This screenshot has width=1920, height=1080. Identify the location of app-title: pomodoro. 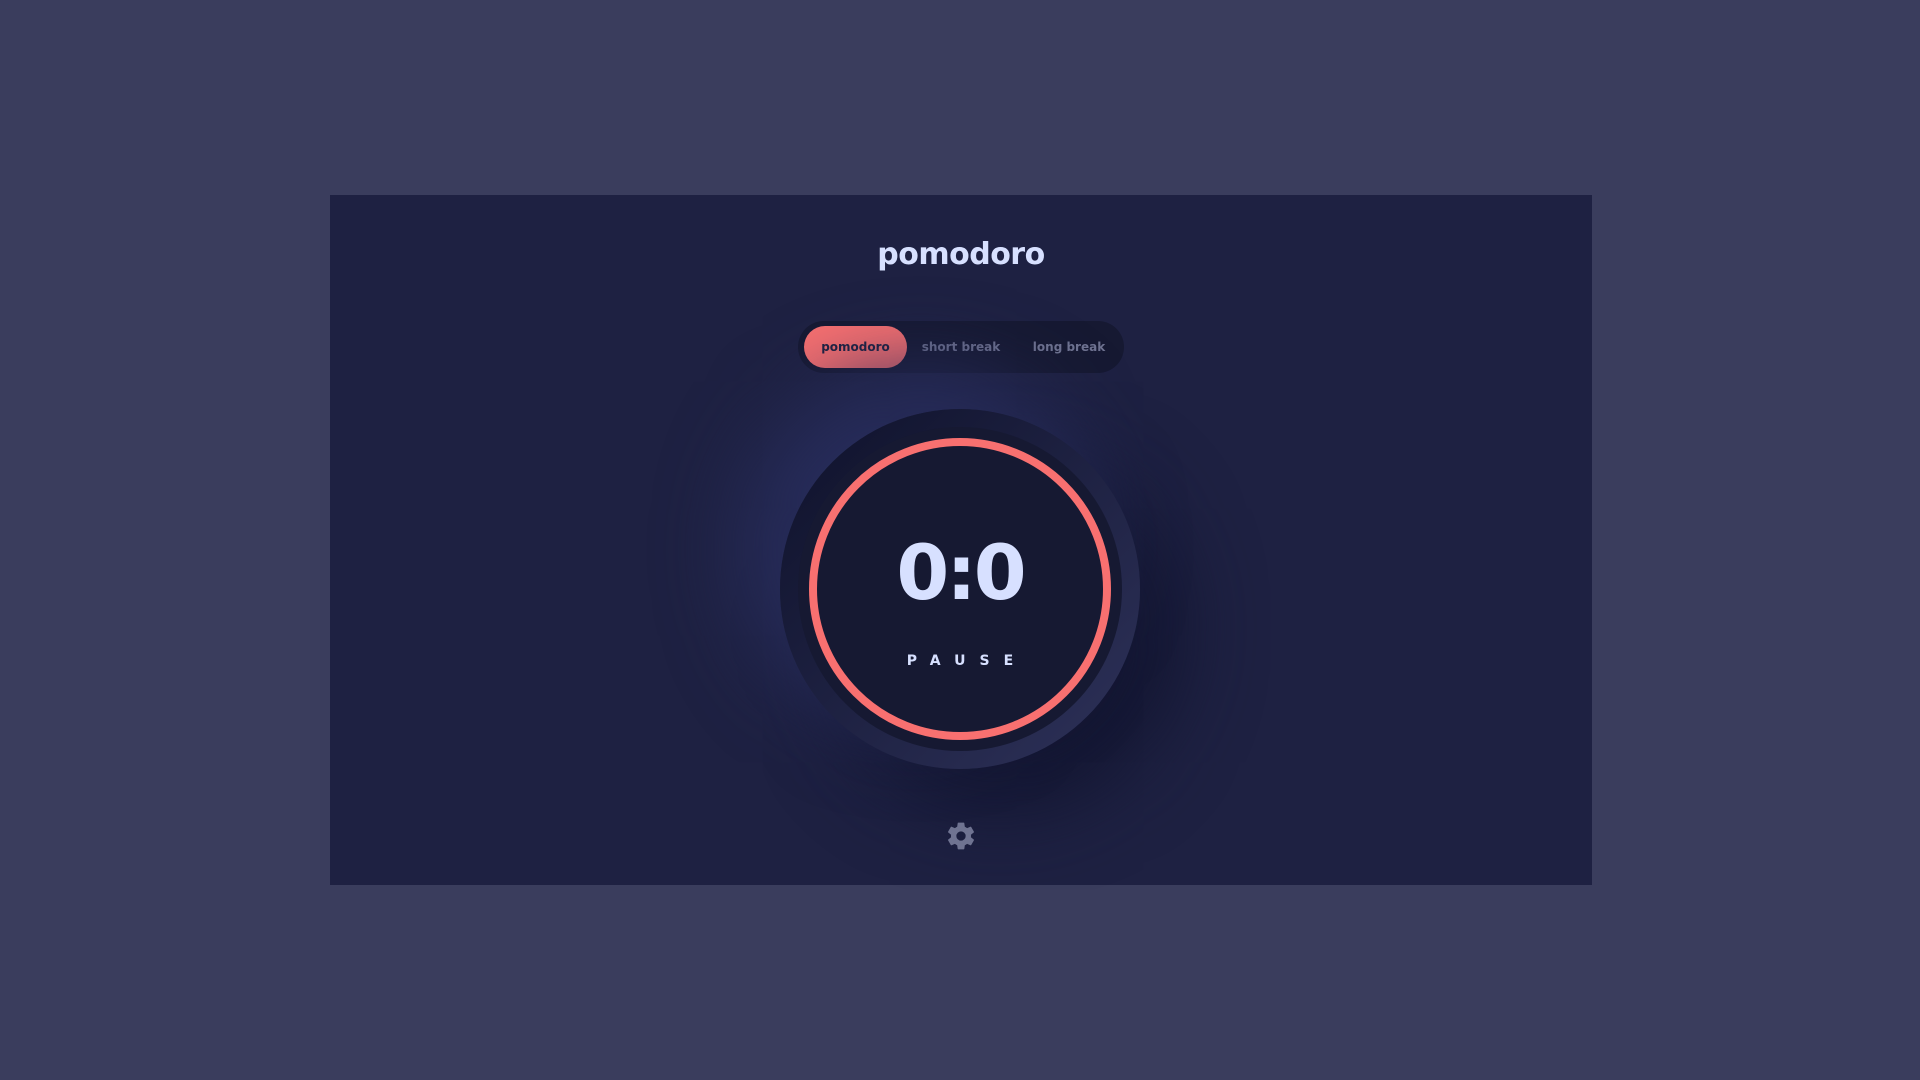
(961, 254).